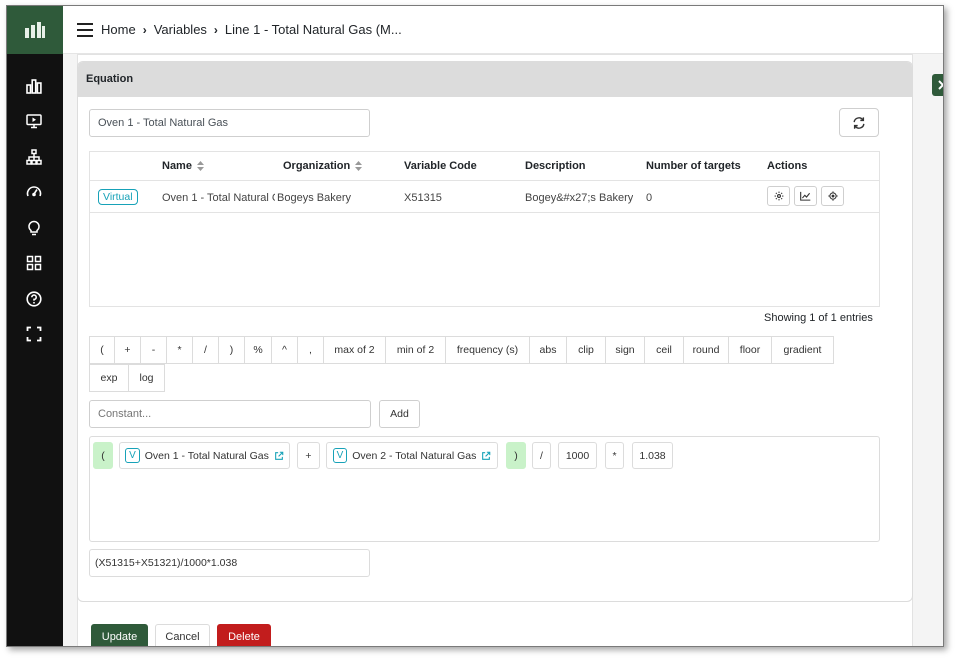  I want to click on target-button, so click(832, 196).